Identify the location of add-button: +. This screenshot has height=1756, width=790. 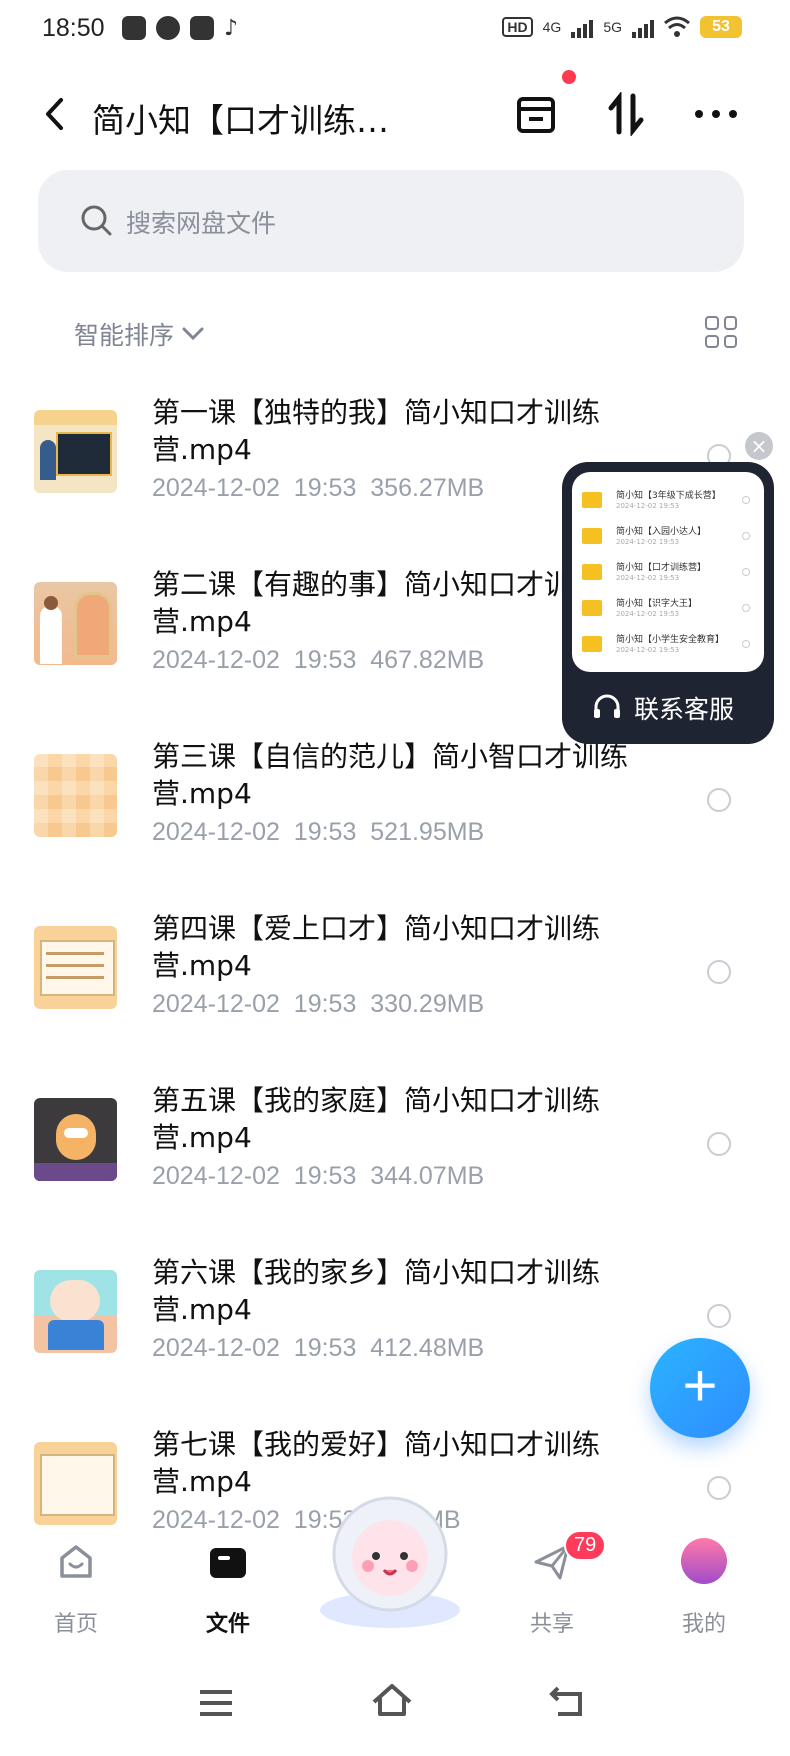
(700, 1388).